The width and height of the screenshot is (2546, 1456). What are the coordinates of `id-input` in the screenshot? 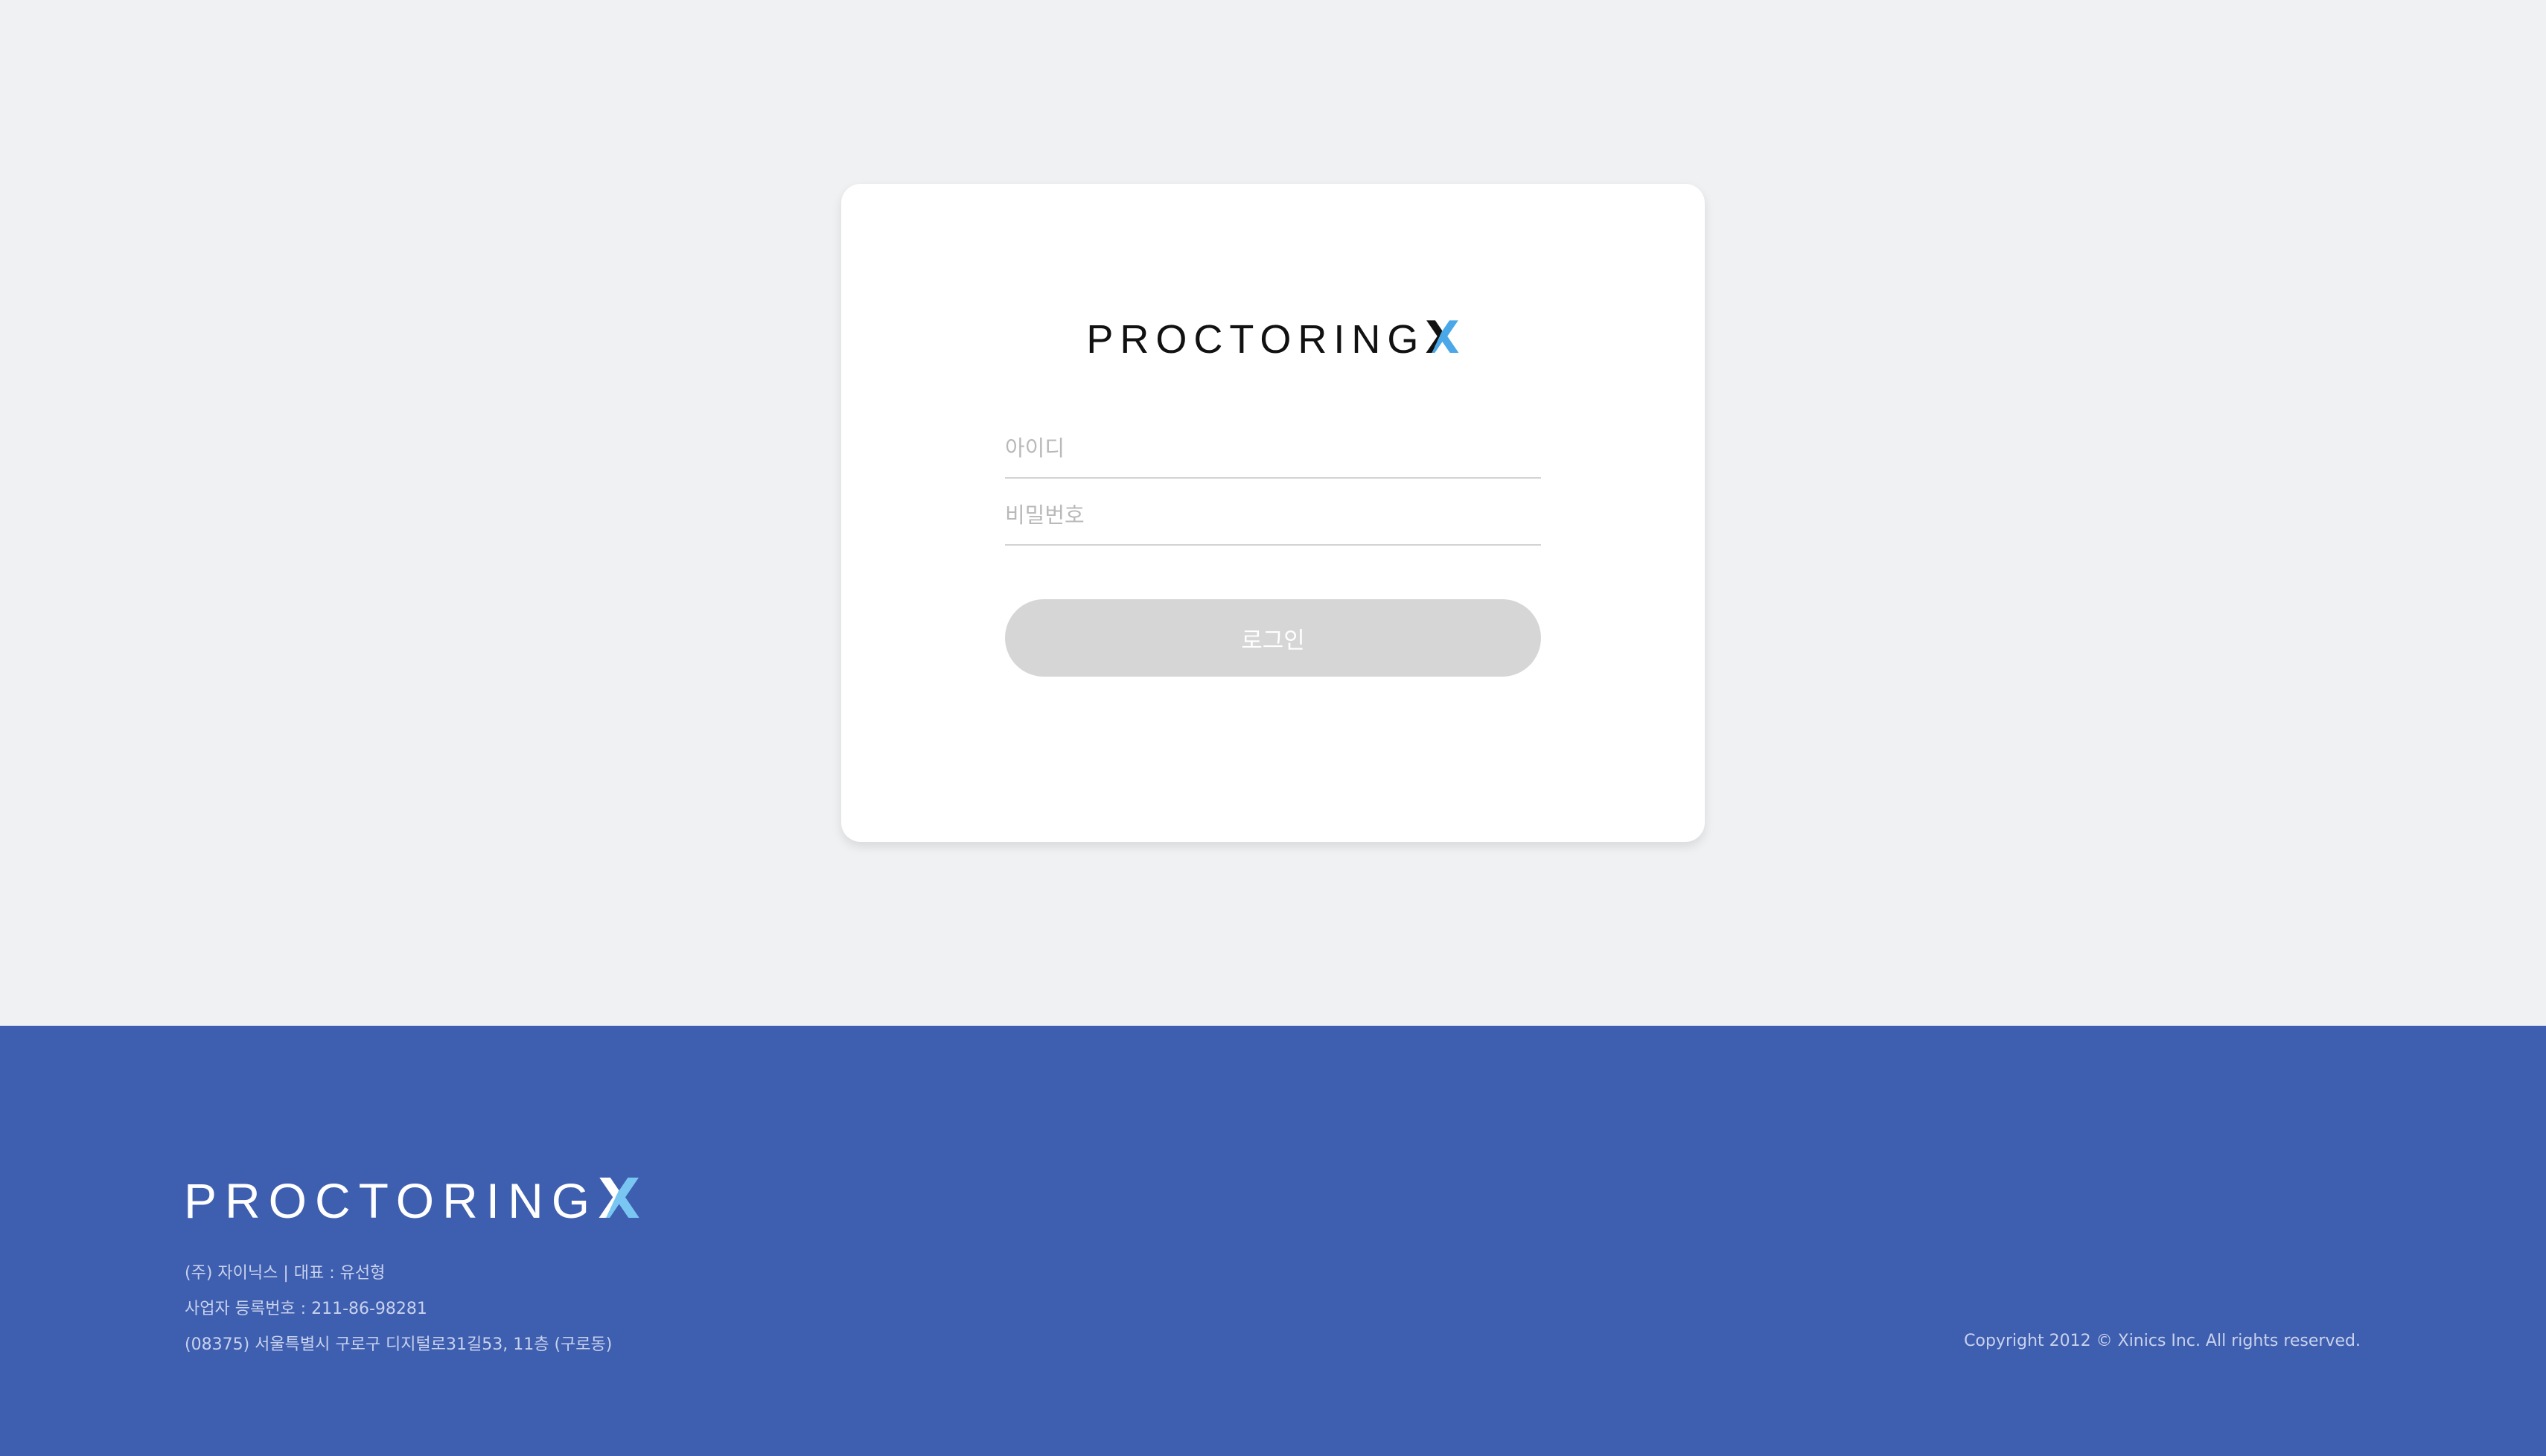 It's located at (1273, 455).